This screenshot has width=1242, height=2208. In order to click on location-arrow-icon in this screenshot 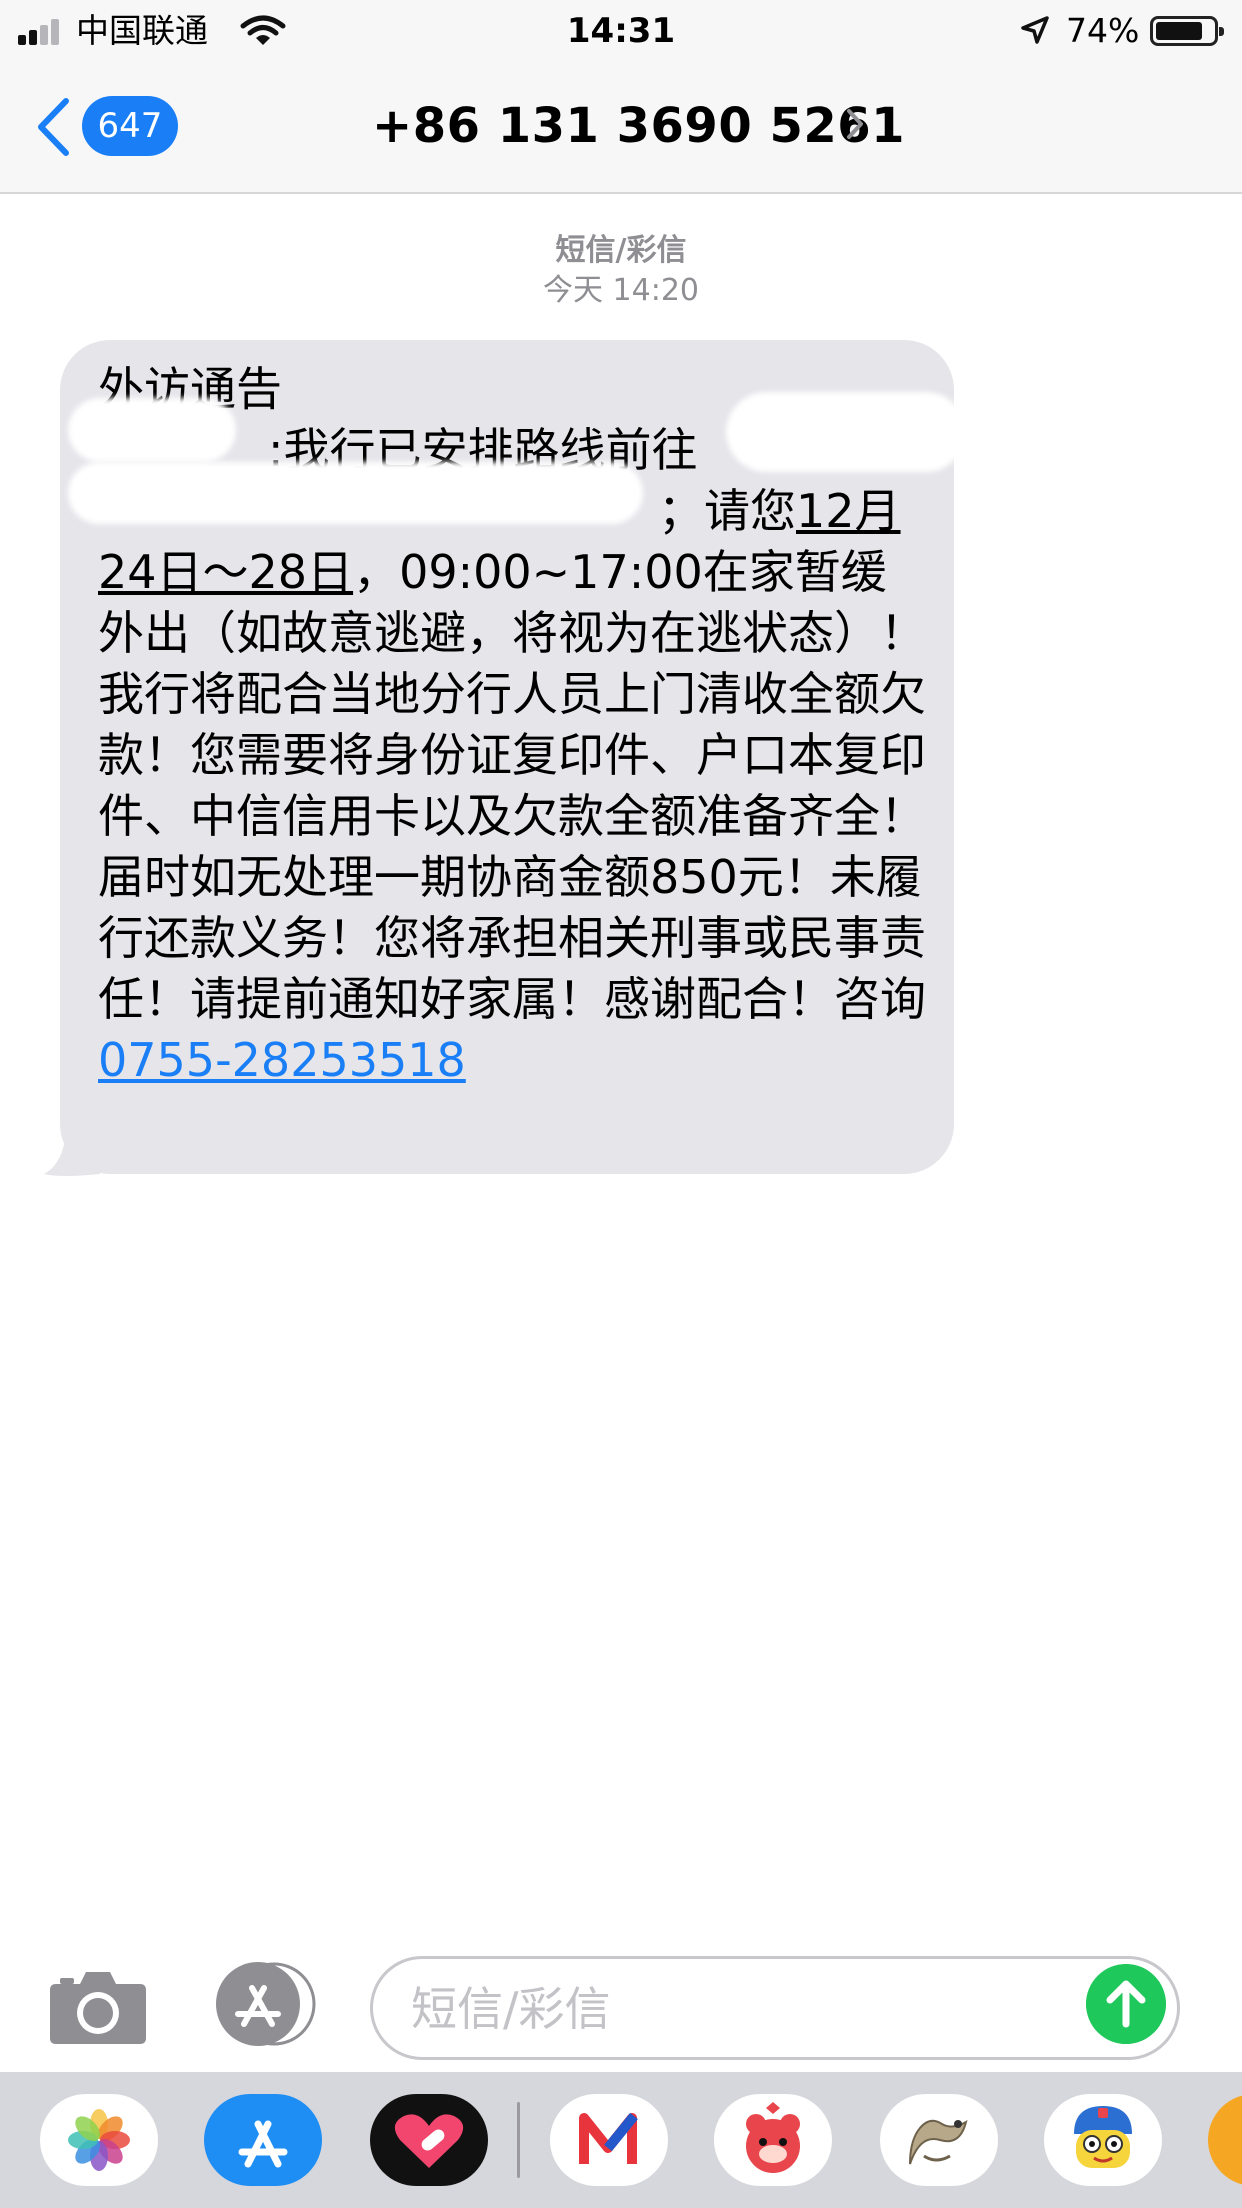, I will do `click(1035, 30)`.